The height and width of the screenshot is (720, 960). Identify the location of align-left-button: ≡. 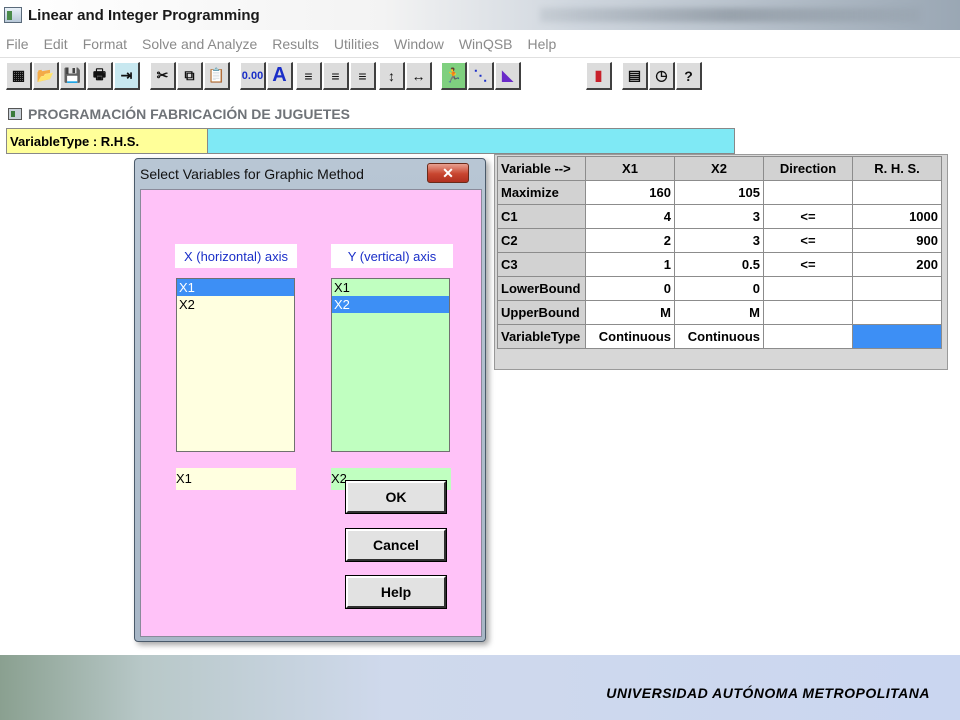
(309, 76).